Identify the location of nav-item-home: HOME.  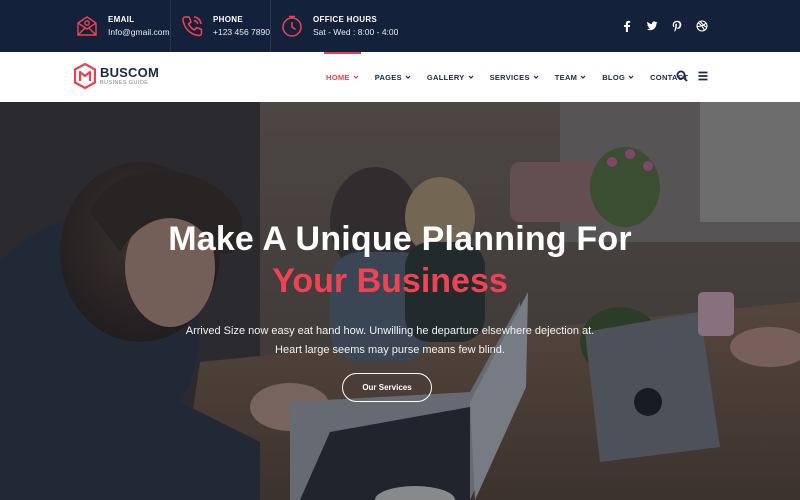
(342, 77).